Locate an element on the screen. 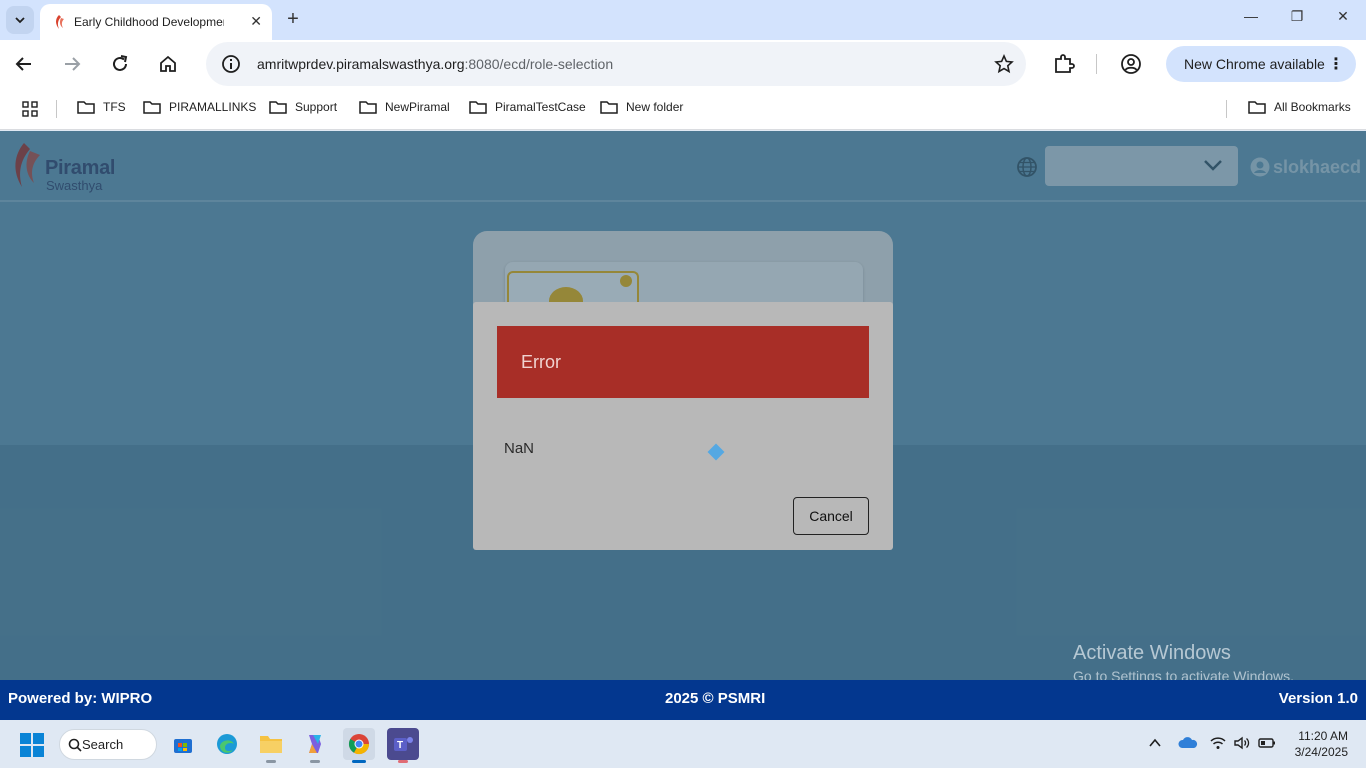  url-host: amritwprdev.piramalswasthya.org is located at coordinates (361, 64).